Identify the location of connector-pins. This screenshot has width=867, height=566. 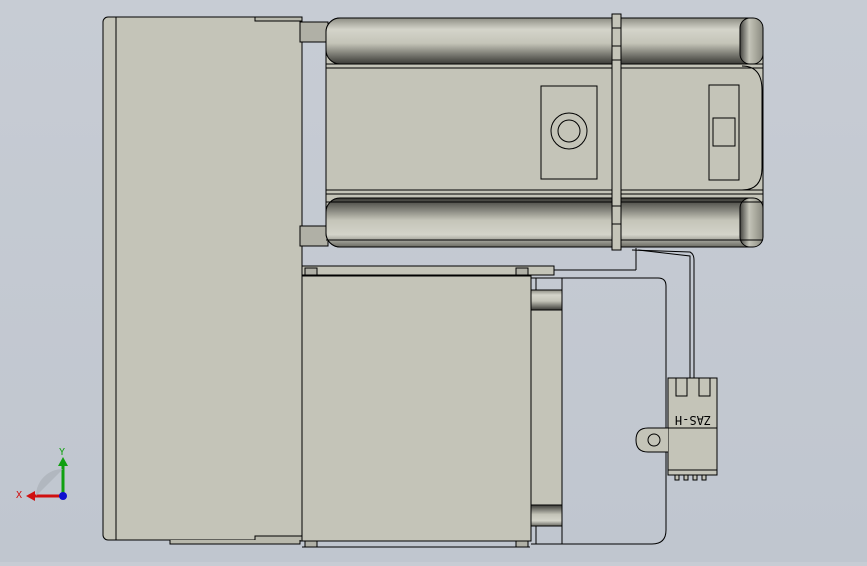
(690, 477).